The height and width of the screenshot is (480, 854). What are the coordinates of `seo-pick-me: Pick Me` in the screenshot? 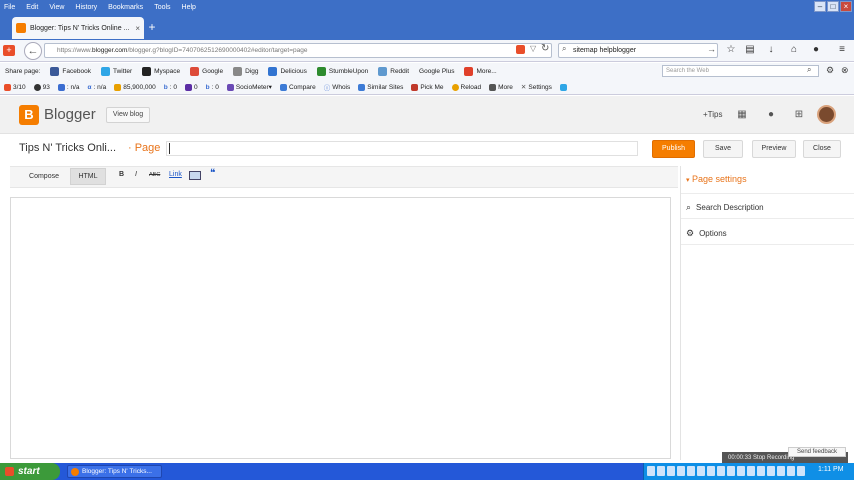 It's located at (427, 87).